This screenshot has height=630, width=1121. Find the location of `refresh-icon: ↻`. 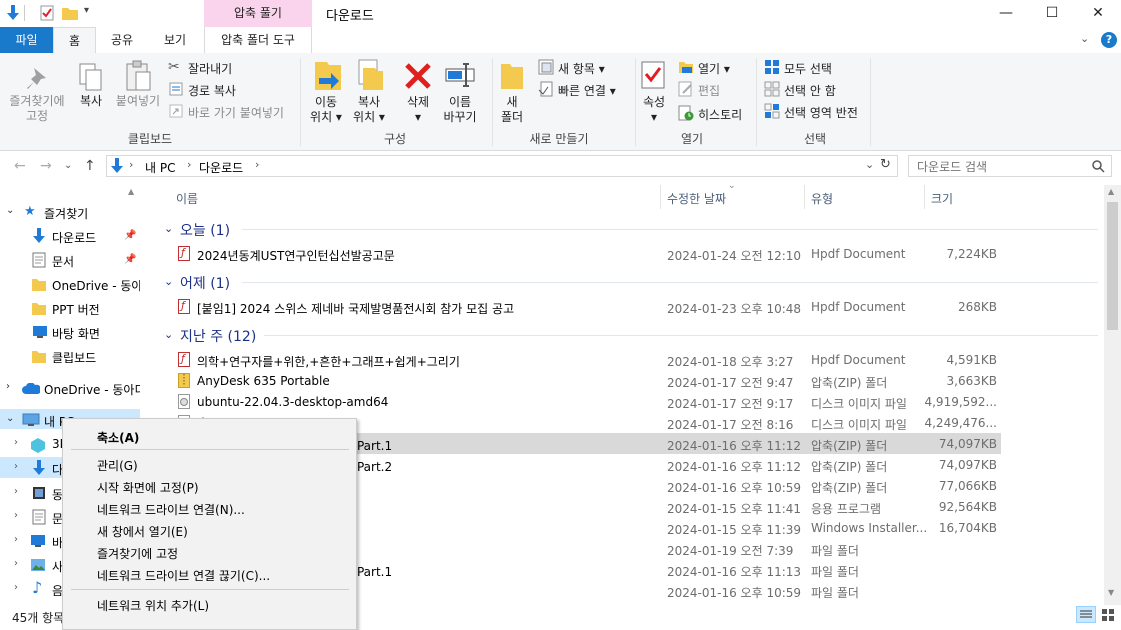

refresh-icon: ↻ is located at coordinates (885, 164).